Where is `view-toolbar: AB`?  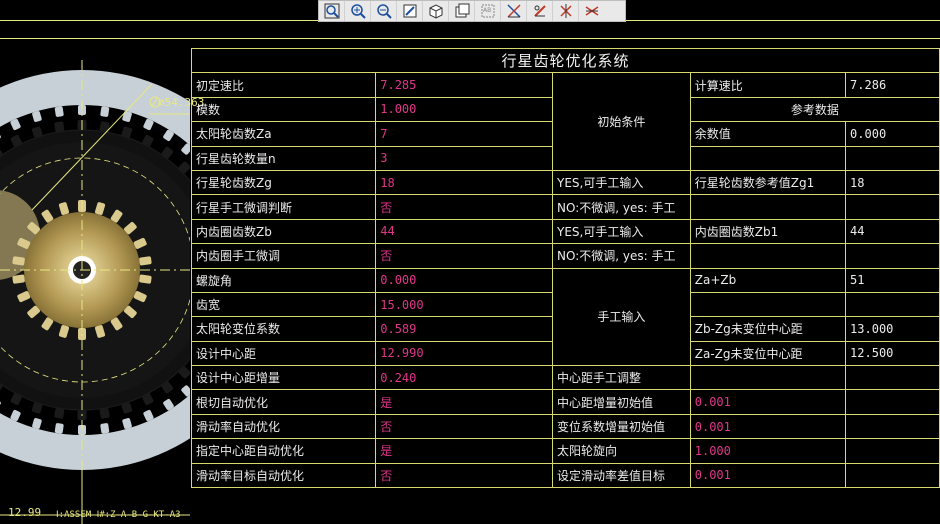
view-toolbar: AB is located at coordinates (472, 11).